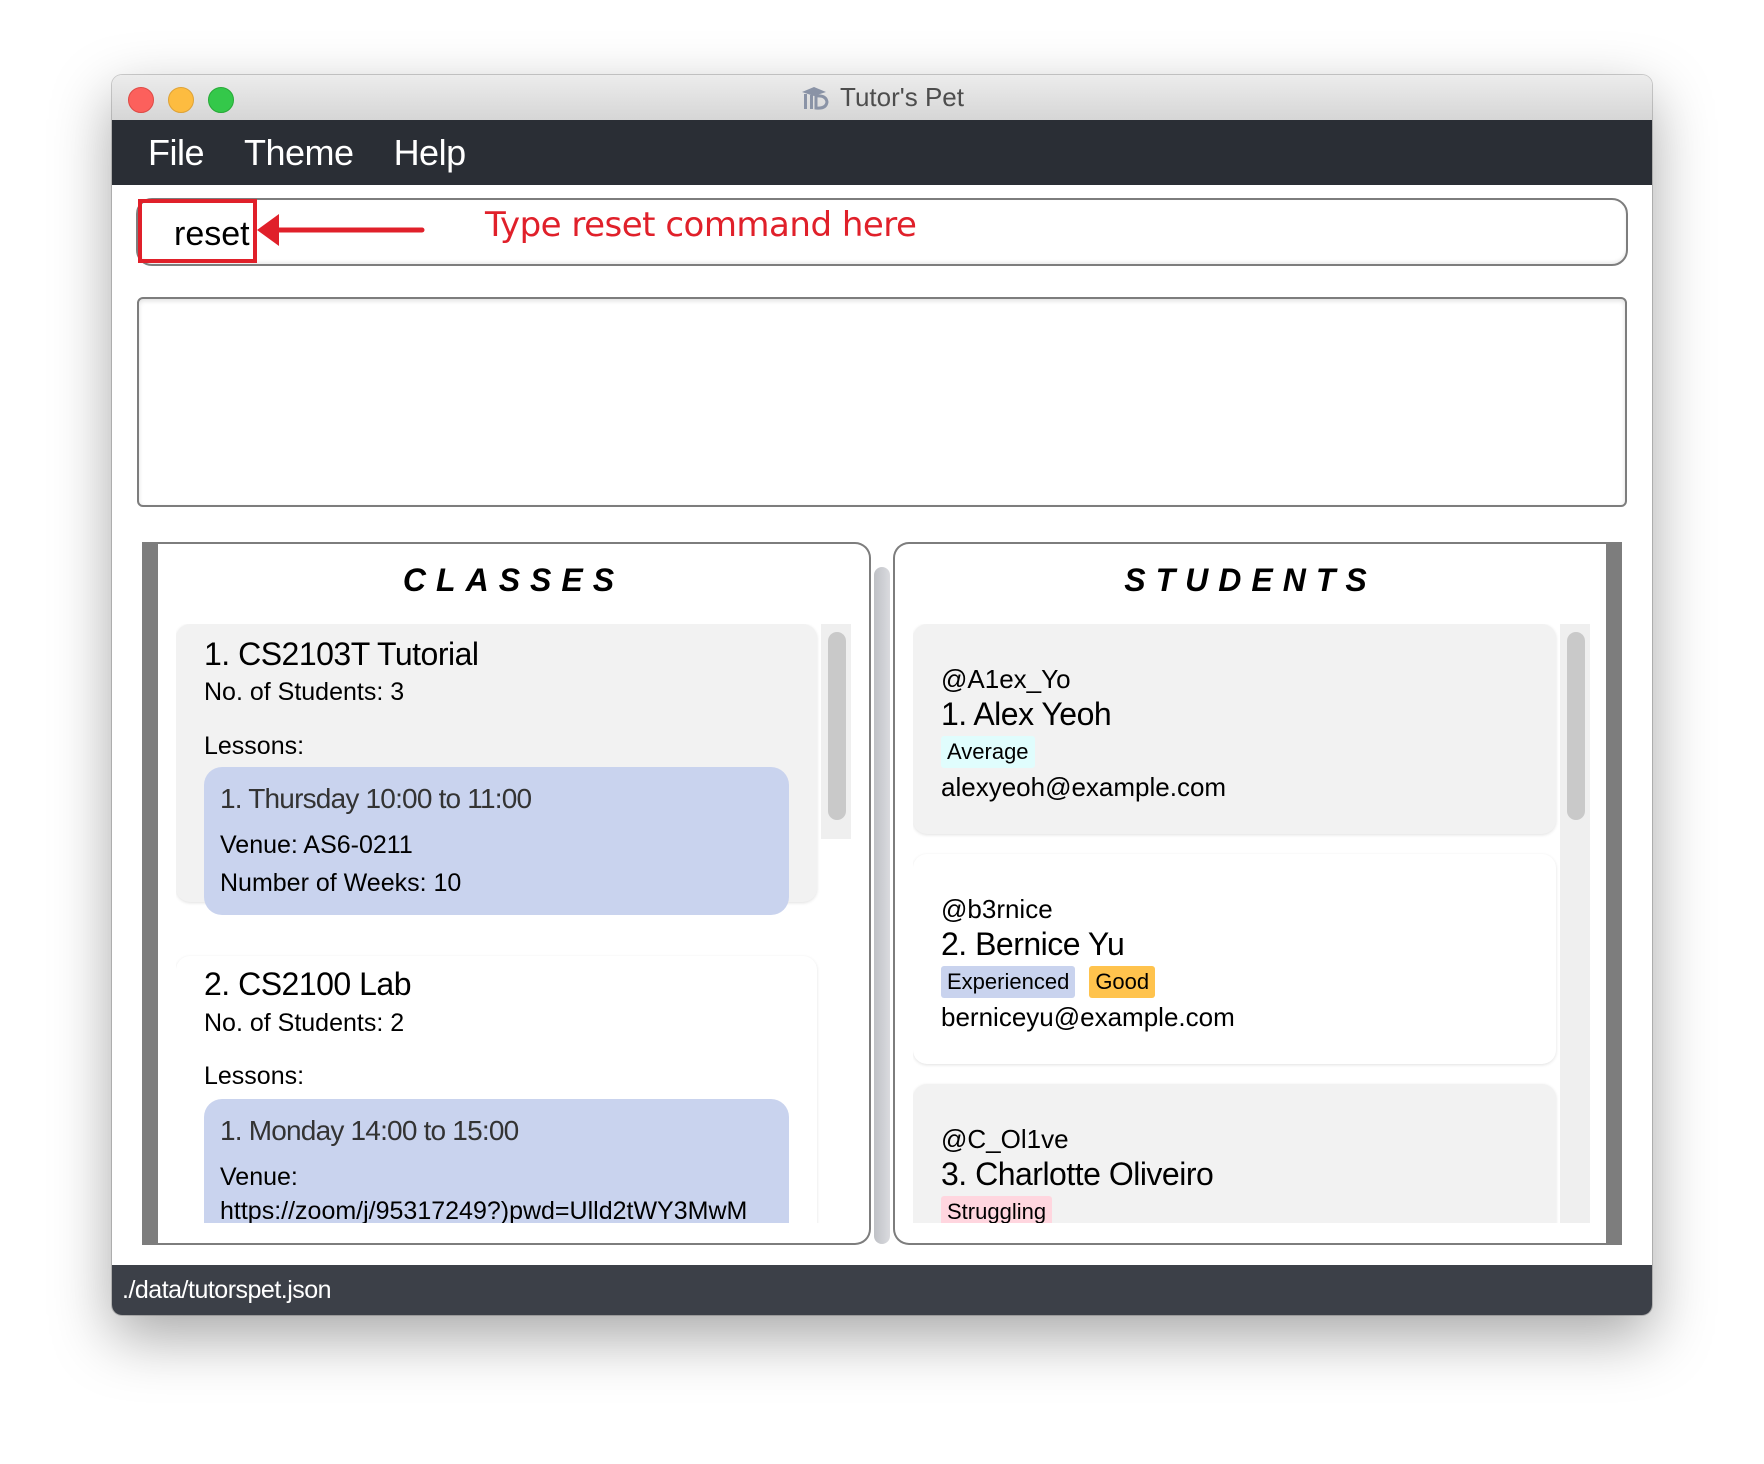 This screenshot has width=1764, height=1464. Describe the element at coordinates (1005, 1139) in the screenshot. I see `student-handle: @C_Ol1ve` at that location.